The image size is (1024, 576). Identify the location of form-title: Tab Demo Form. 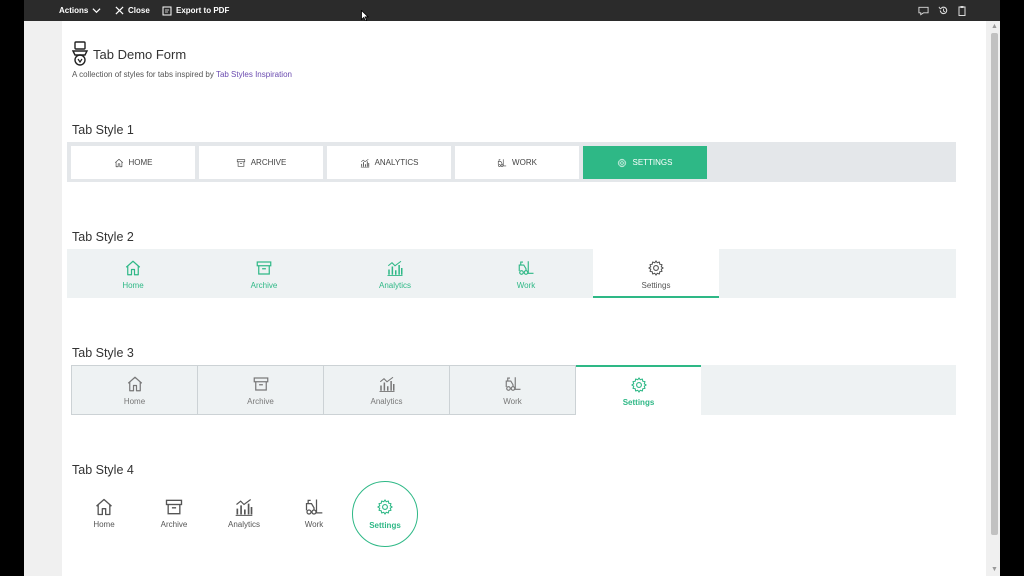
(140, 54).